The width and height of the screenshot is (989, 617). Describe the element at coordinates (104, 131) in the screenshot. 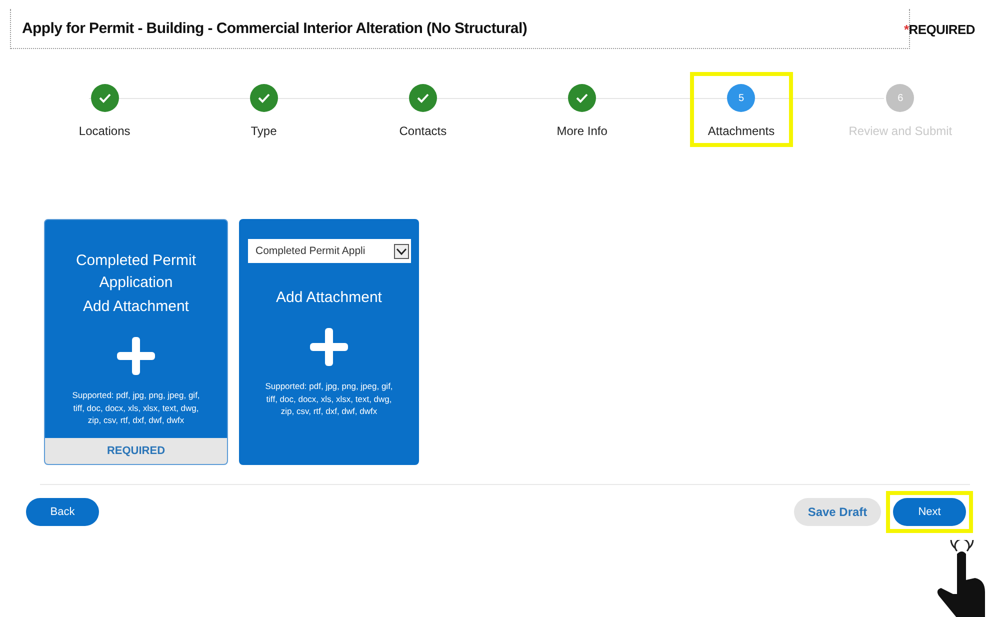

I see `step-label: Locations` at that location.